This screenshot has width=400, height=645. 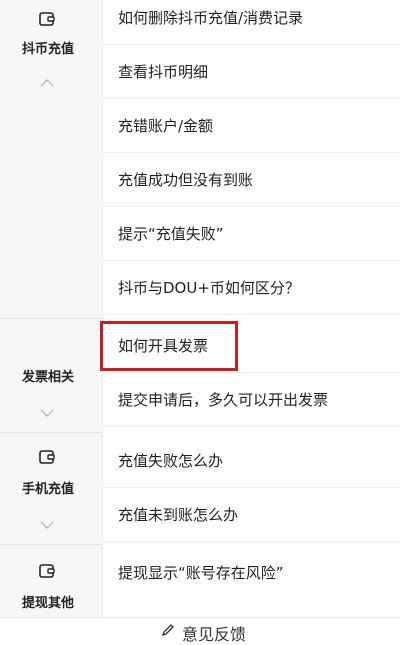 I want to click on question-row: 提交申请后，多久可以开出发票, so click(x=251, y=400).